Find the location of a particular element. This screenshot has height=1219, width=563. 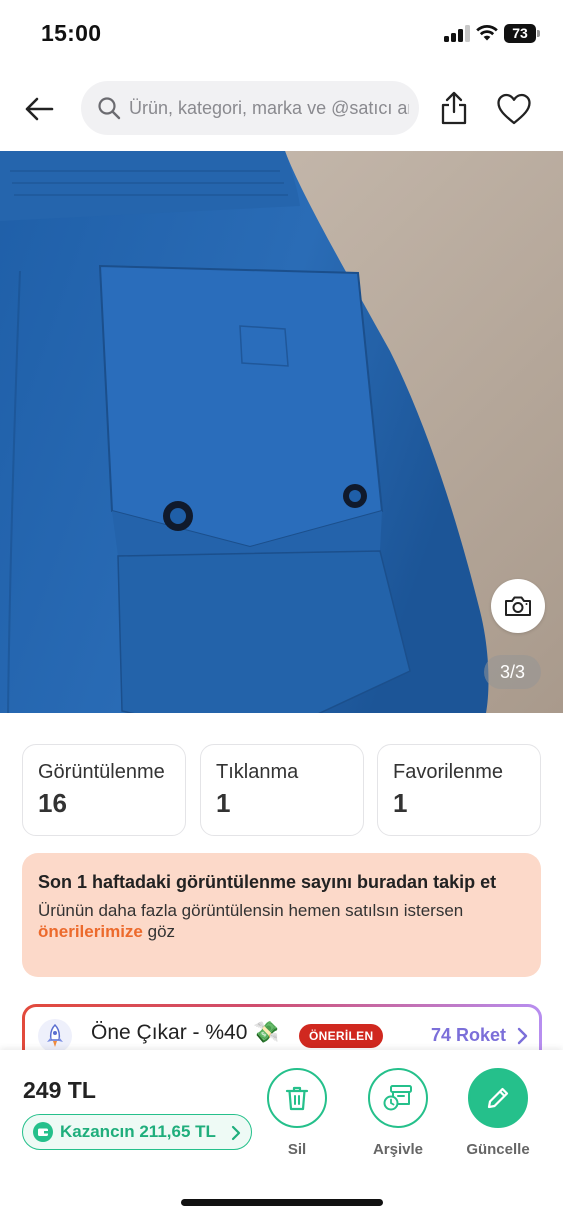

stat-card-views: Görüntülenme 16 is located at coordinates (104, 790).